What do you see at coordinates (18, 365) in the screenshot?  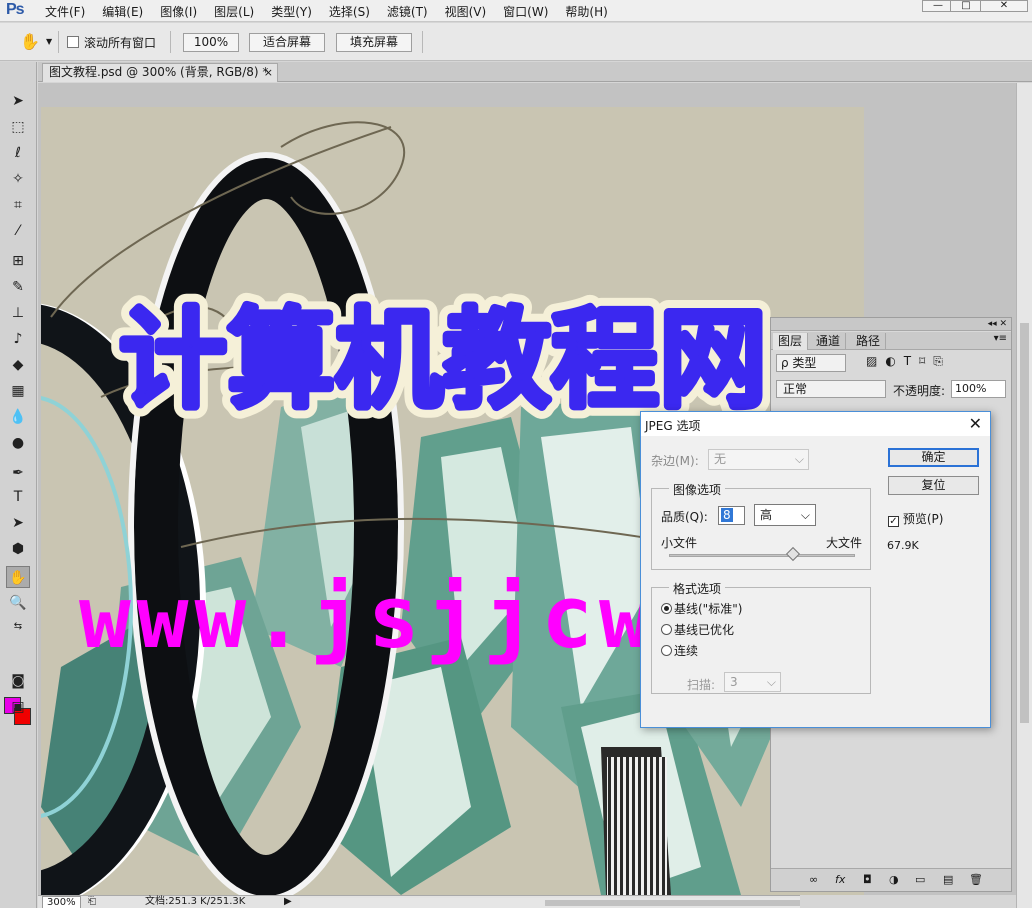 I see `eraser-tool-icon: ◆` at bounding box center [18, 365].